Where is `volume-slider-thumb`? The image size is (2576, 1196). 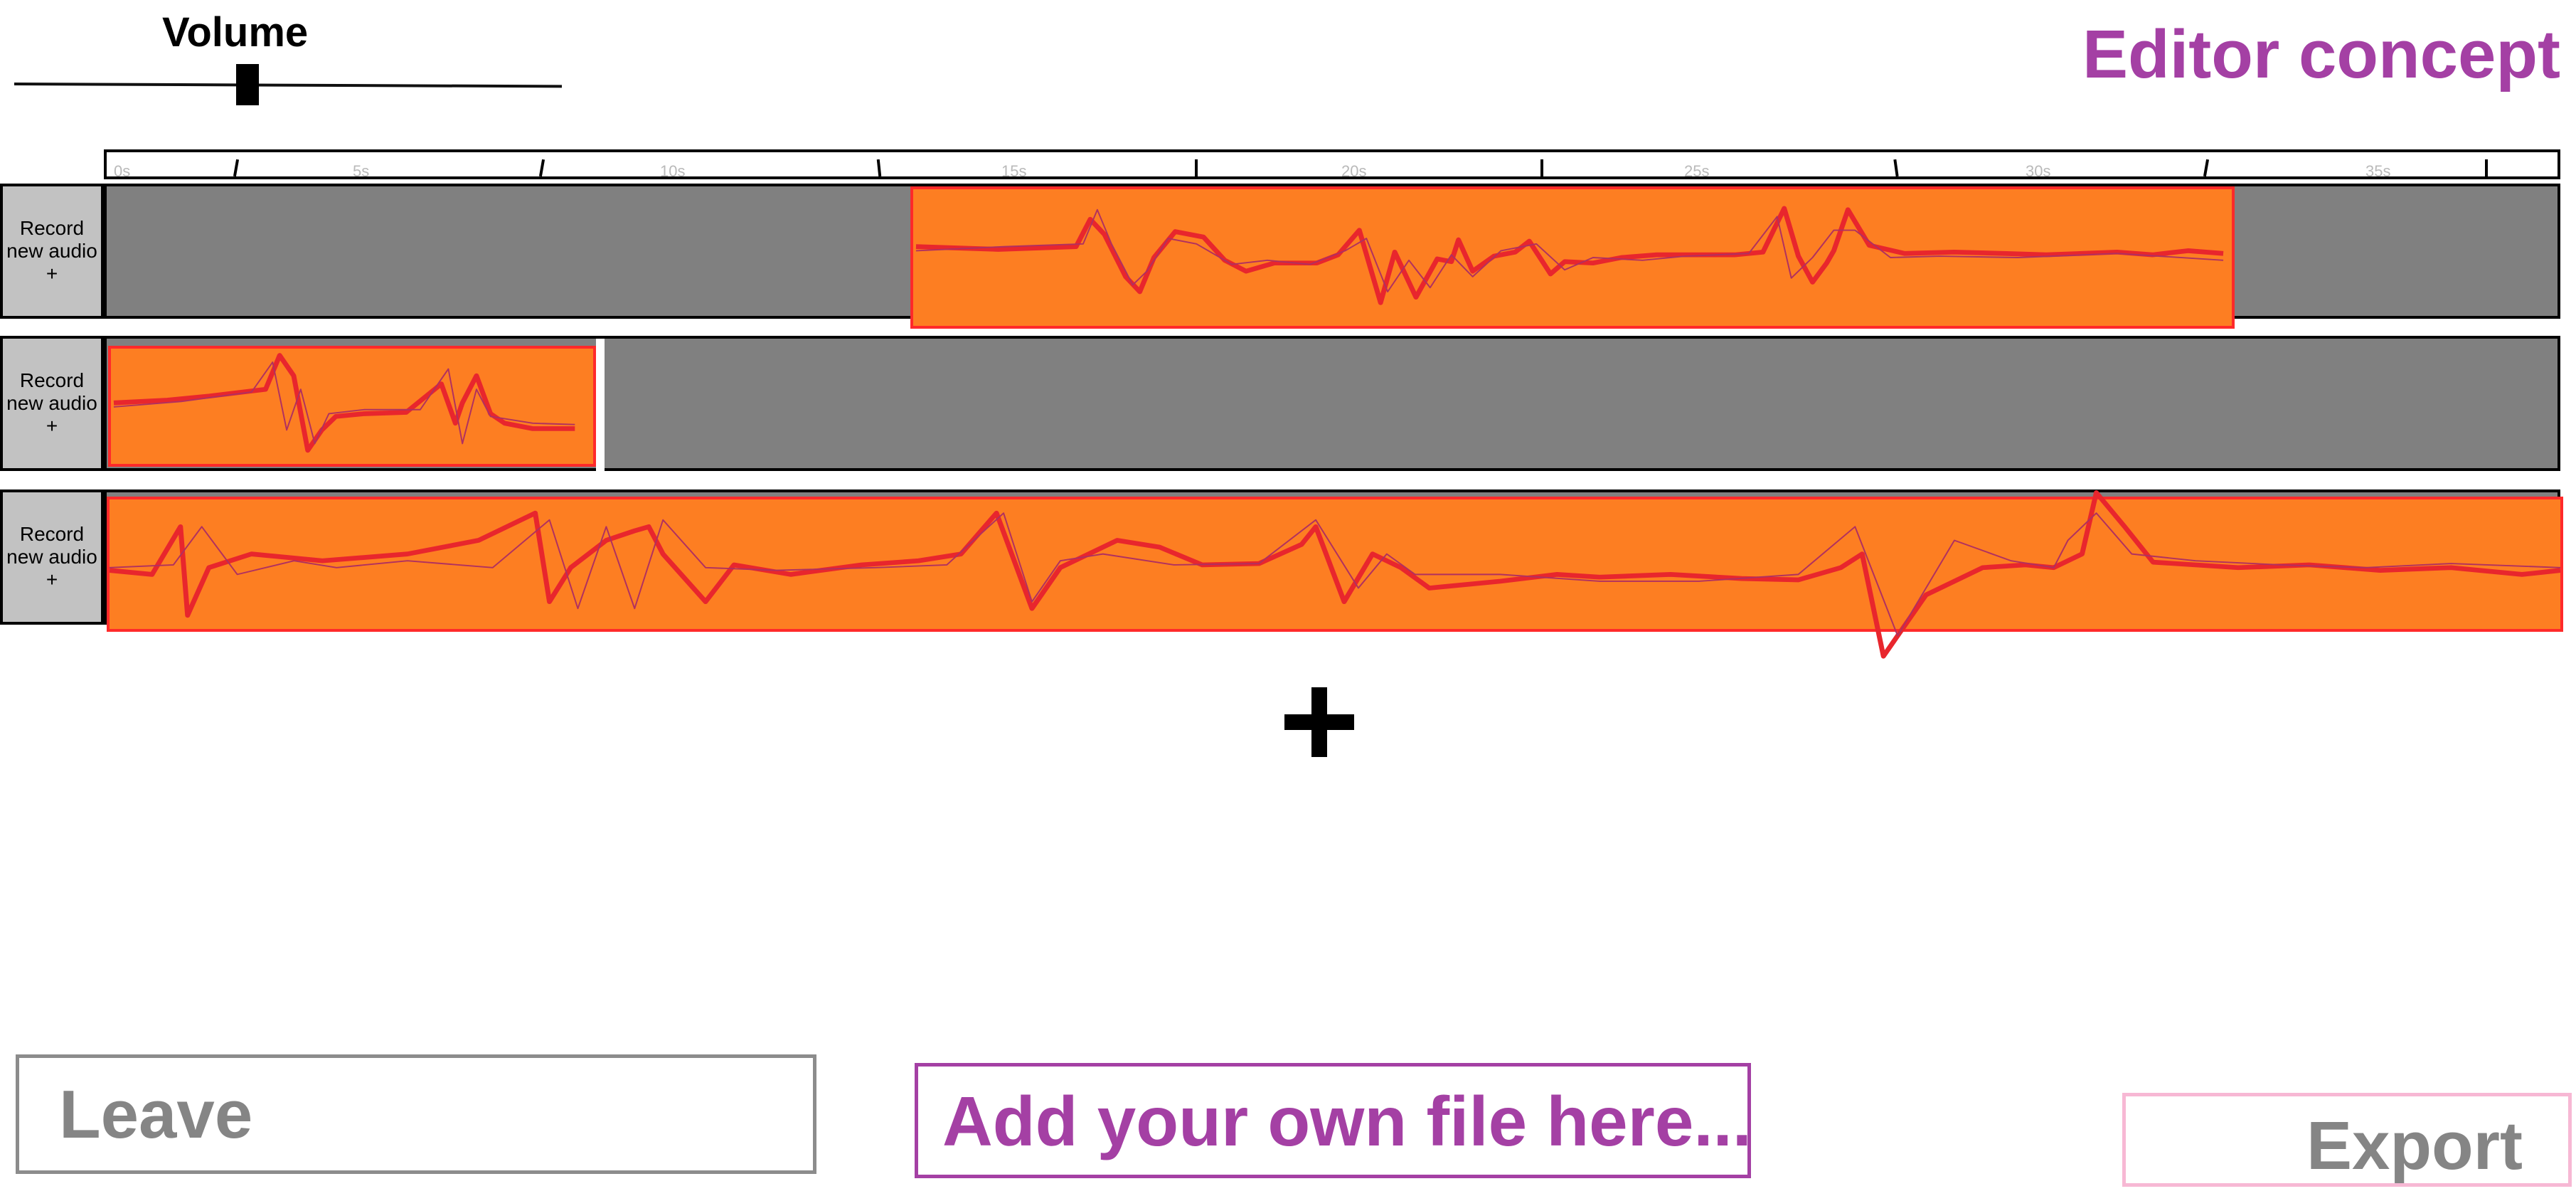
volume-slider-thumb is located at coordinates (247, 84).